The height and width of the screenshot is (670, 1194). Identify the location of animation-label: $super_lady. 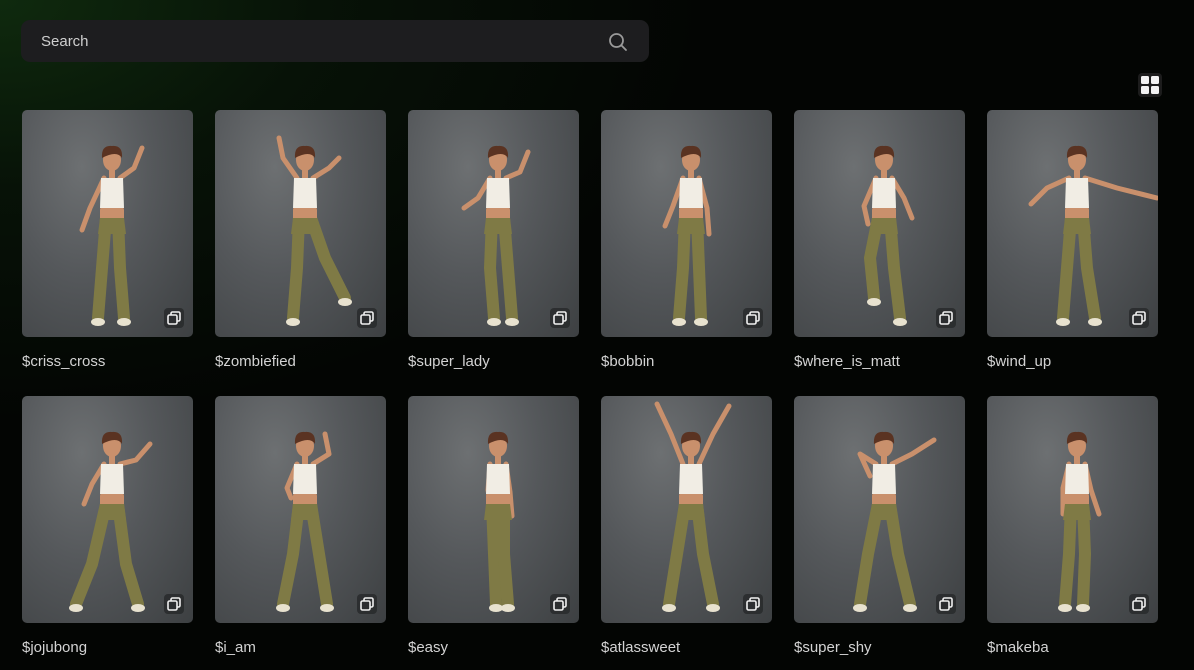
(449, 361).